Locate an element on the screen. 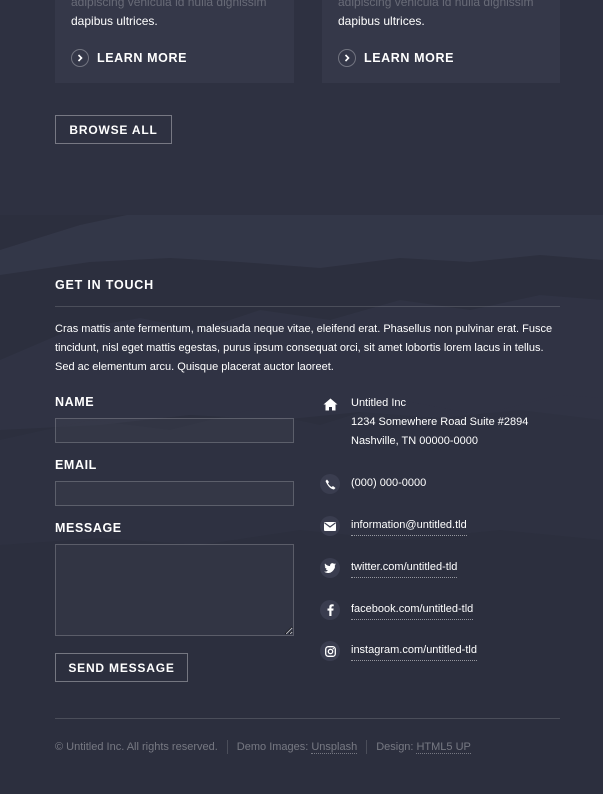 Image resolution: width=603 pixels, height=794 pixels. demo-images-label: Demo Images: is located at coordinates (272, 747).